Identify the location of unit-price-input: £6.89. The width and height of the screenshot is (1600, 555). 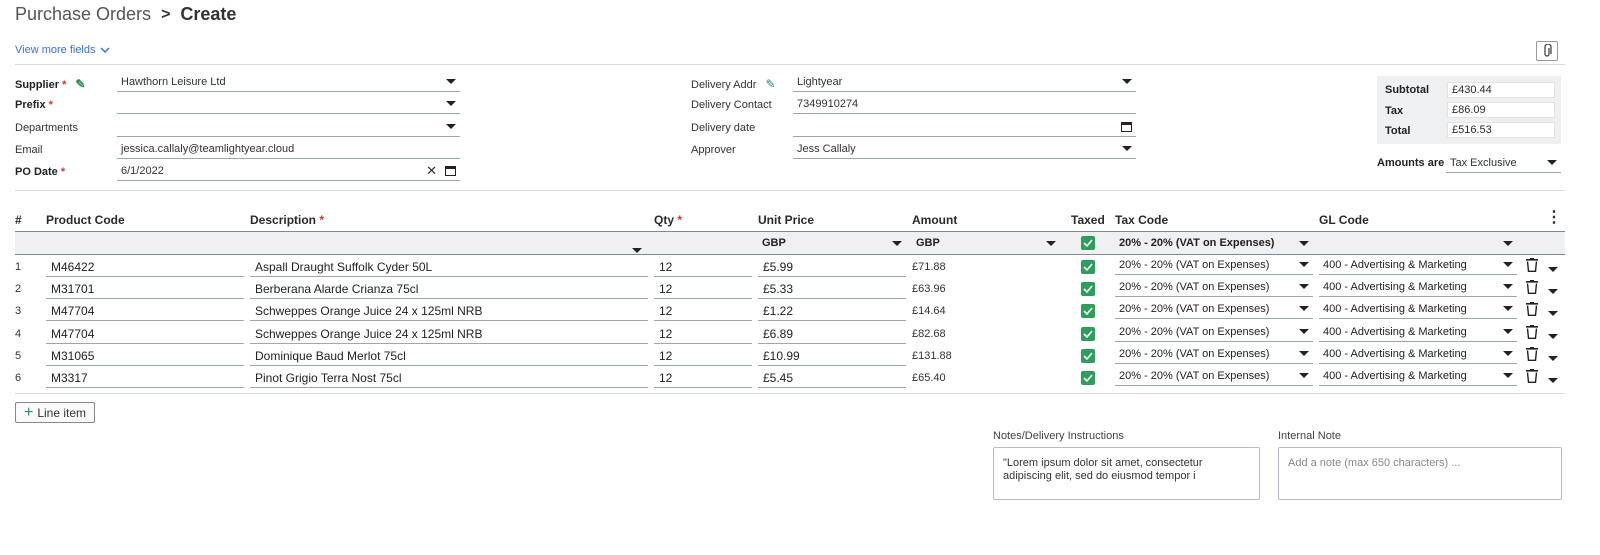
(832, 334).